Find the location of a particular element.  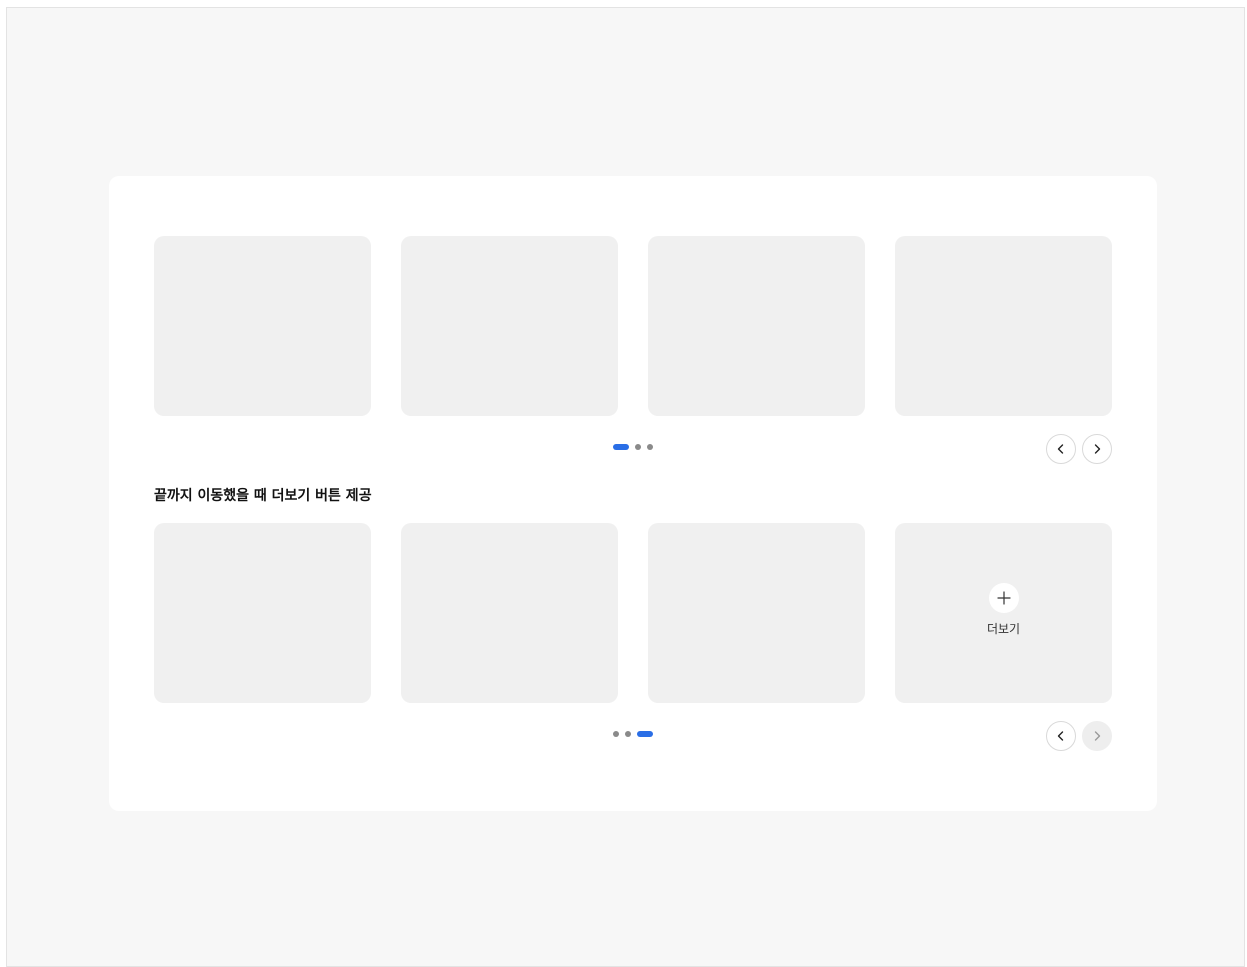

plus-icon is located at coordinates (1003, 598).